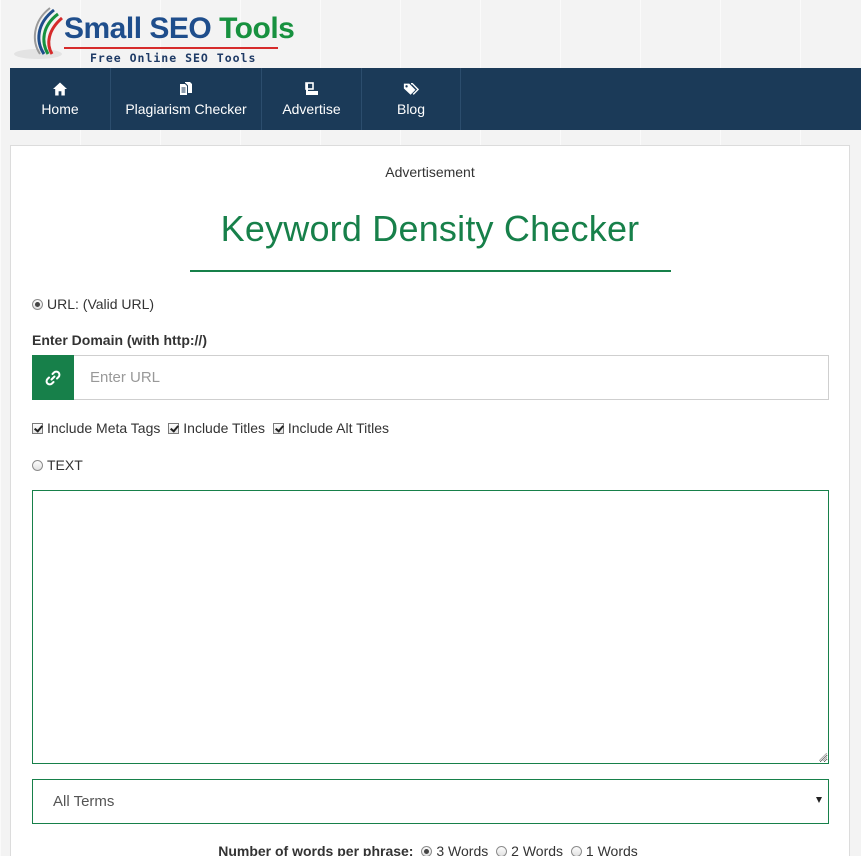 This screenshot has height=856, width=861. I want to click on words-option-2-label: 2 Words, so click(537, 849).